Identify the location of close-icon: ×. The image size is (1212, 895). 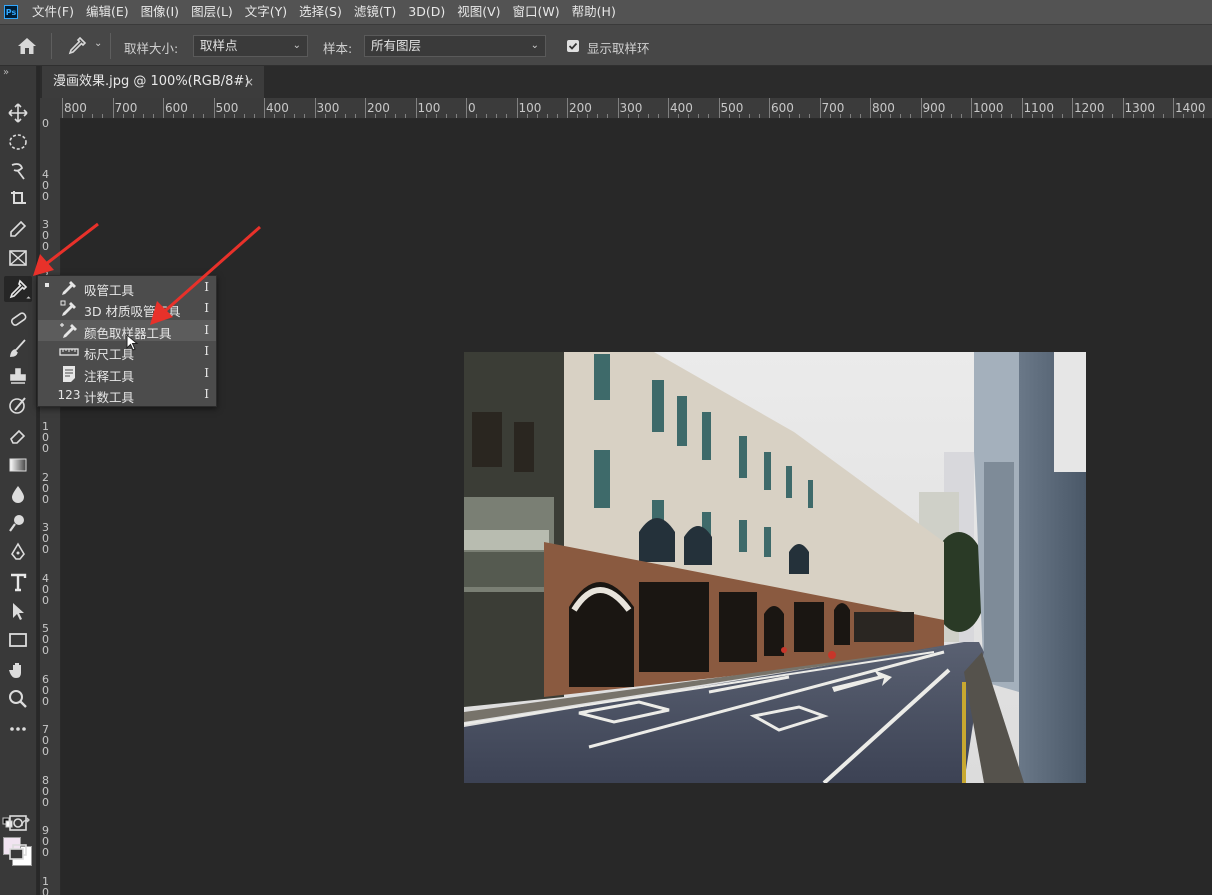
(249, 82).